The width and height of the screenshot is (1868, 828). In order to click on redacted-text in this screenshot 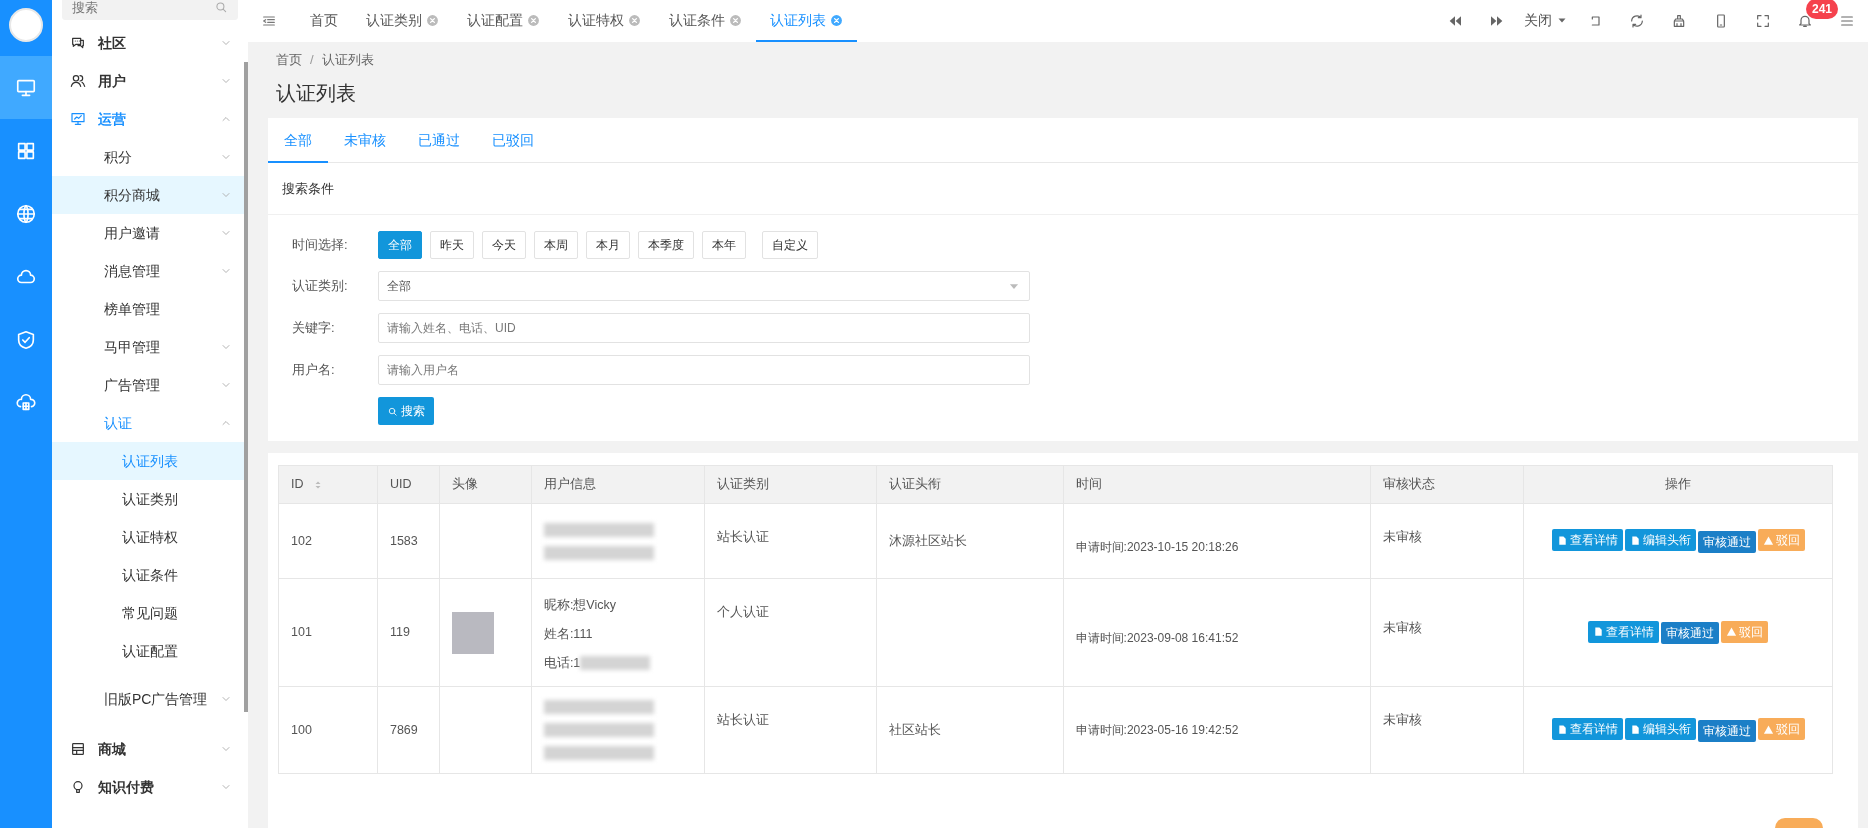, I will do `click(615, 663)`.